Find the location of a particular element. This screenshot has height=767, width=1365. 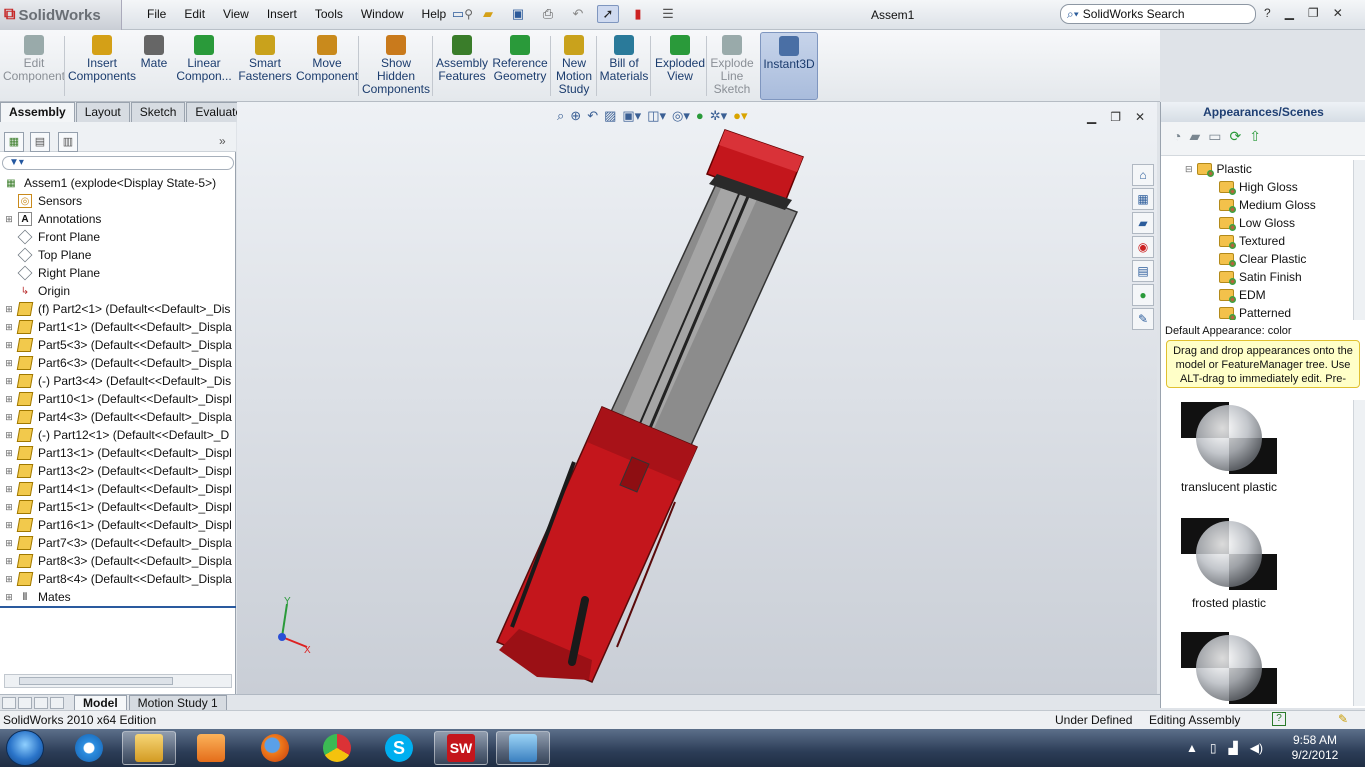

battery-icon: ▯ is located at coordinates (1213, 748).